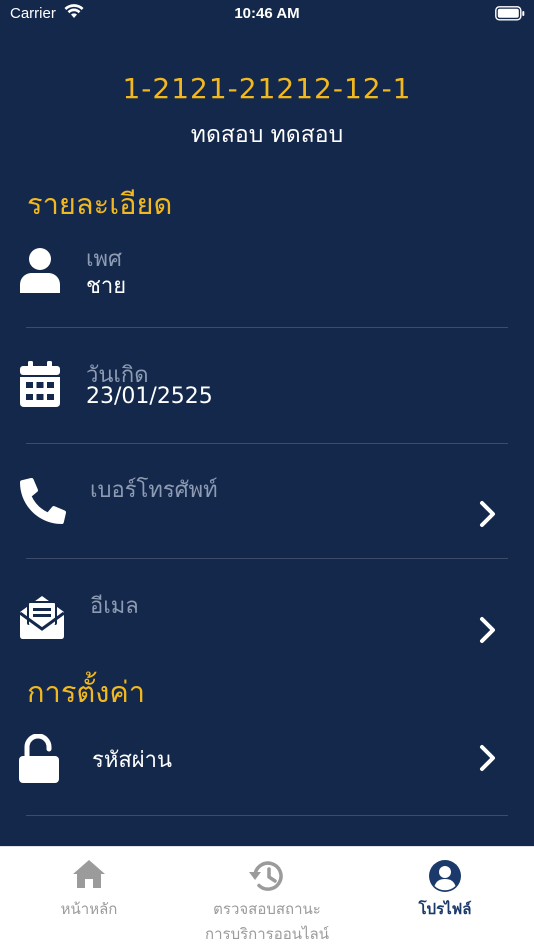 This screenshot has height=950, width=534. I want to click on battery-icon, so click(510, 16).